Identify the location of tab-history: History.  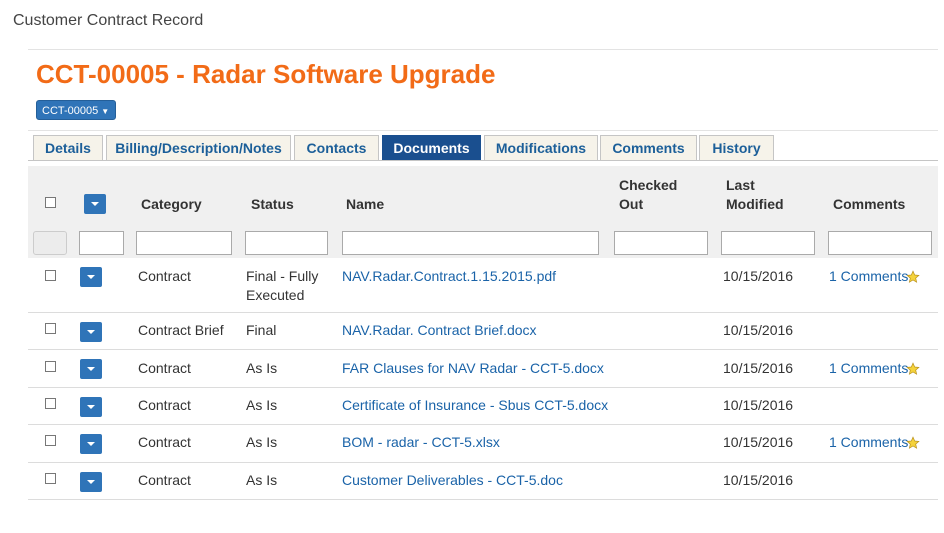
(736, 148).